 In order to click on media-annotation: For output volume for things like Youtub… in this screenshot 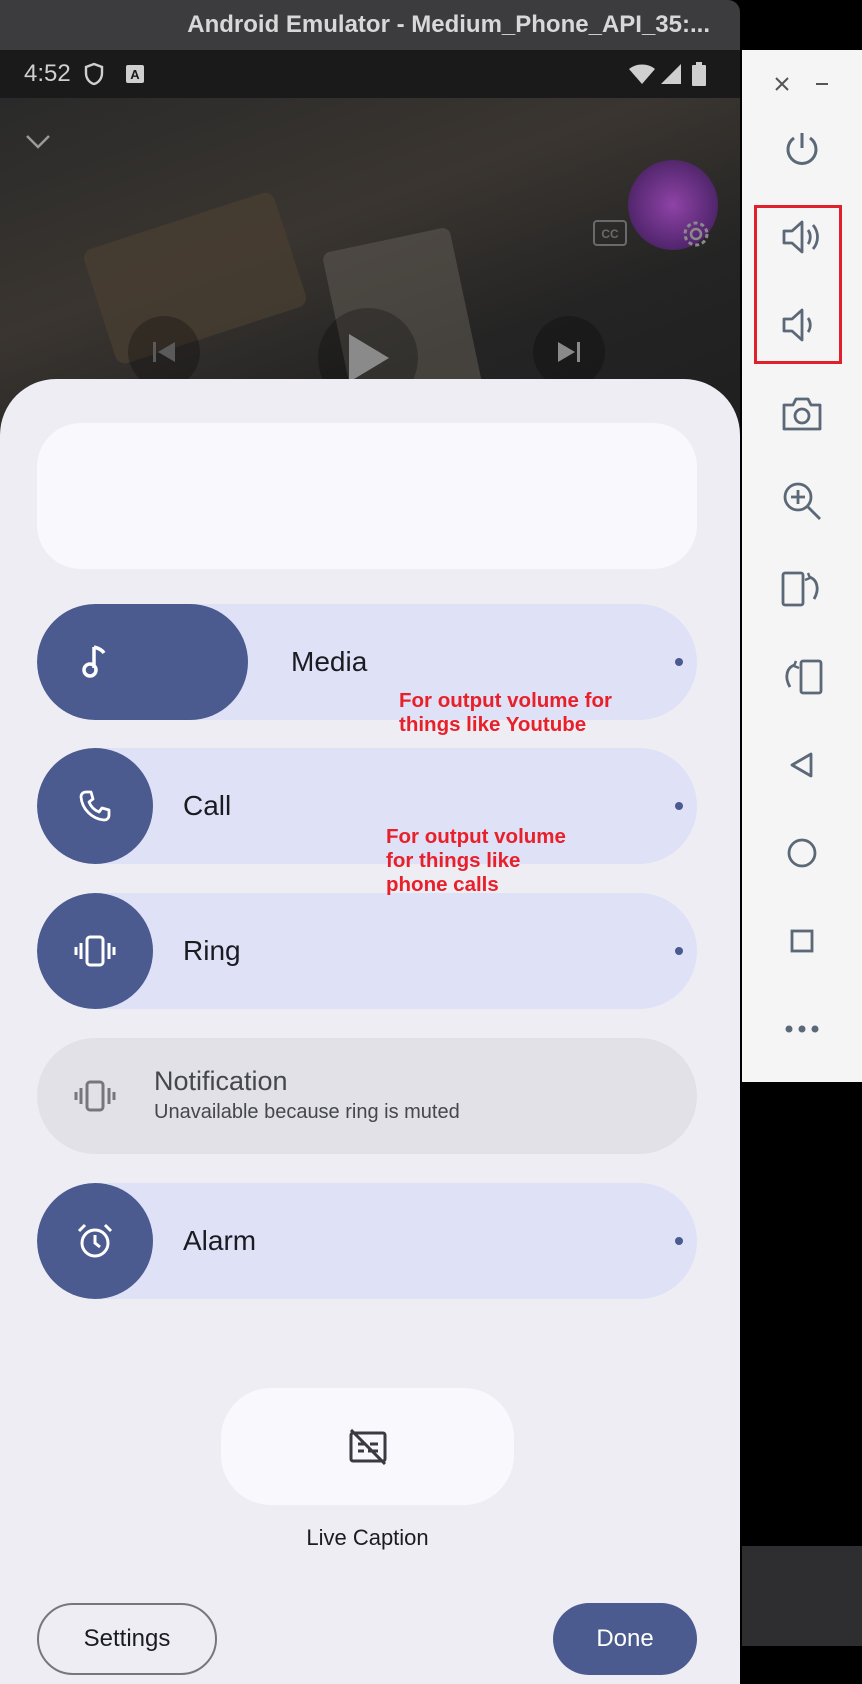, I will do `click(505, 712)`.